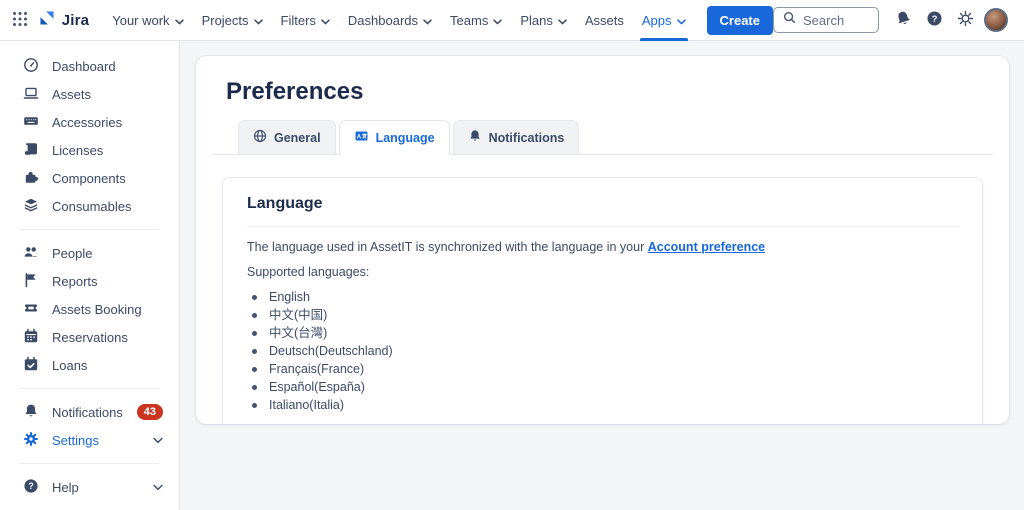 Image resolution: width=1024 pixels, height=510 pixels. I want to click on sidebar-item-help: ? Help, so click(89, 487).